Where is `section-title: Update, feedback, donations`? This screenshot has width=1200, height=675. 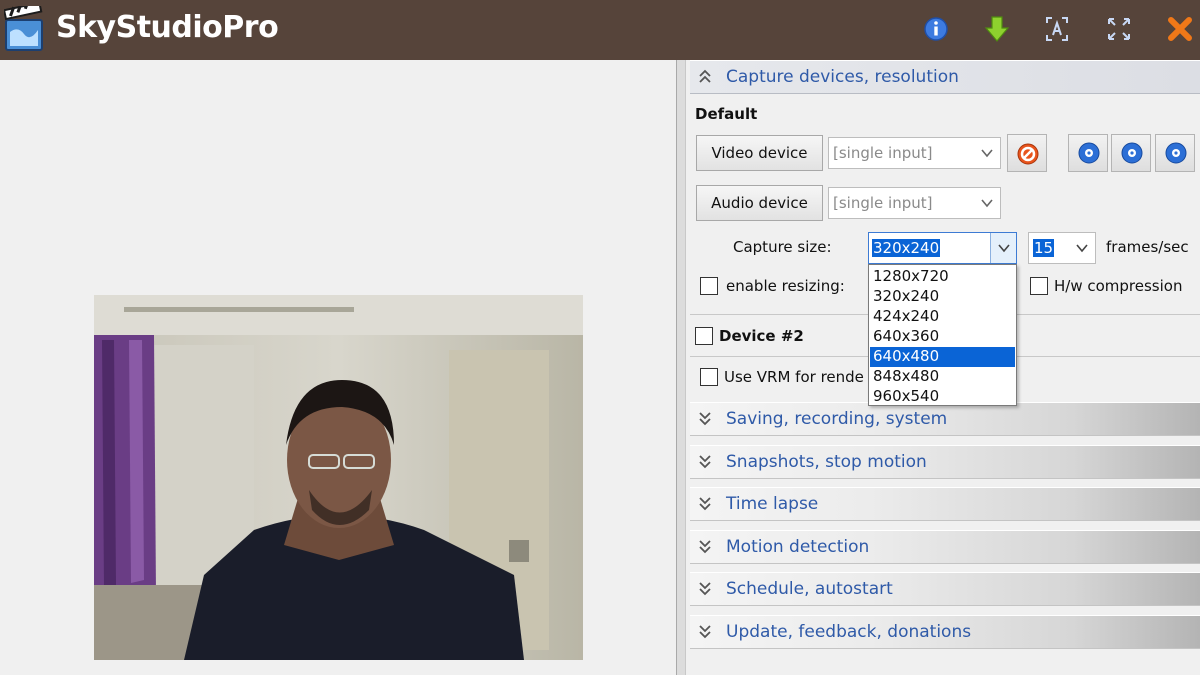
section-title: Update, feedback, donations is located at coordinates (849, 632).